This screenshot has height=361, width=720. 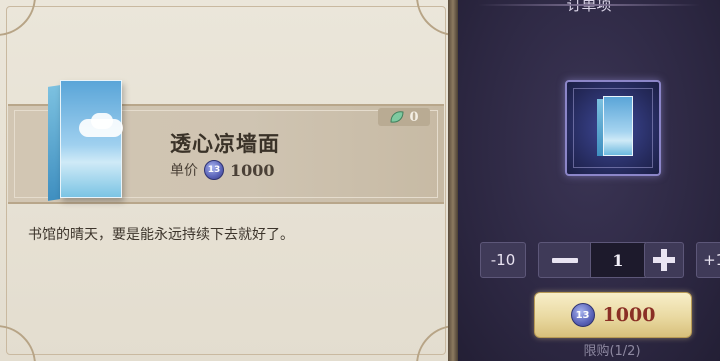 What do you see at coordinates (87, 140) in the screenshot?
I see `item-book-image` at bounding box center [87, 140].